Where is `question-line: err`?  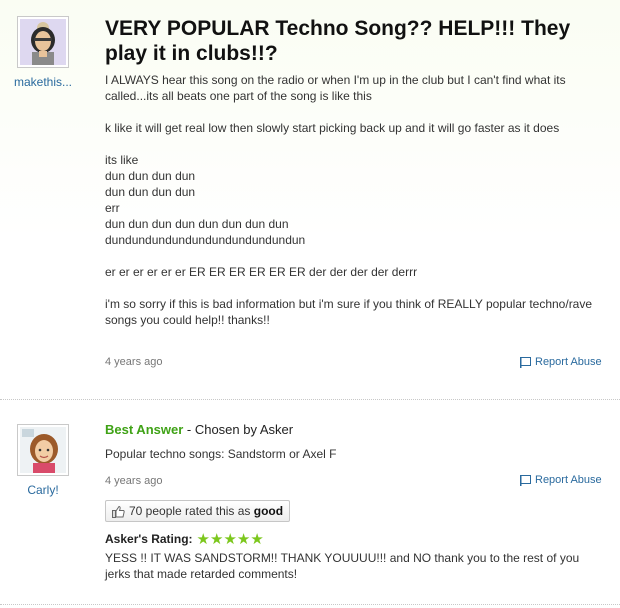 question-line: err is located at coordinates (112, 208).